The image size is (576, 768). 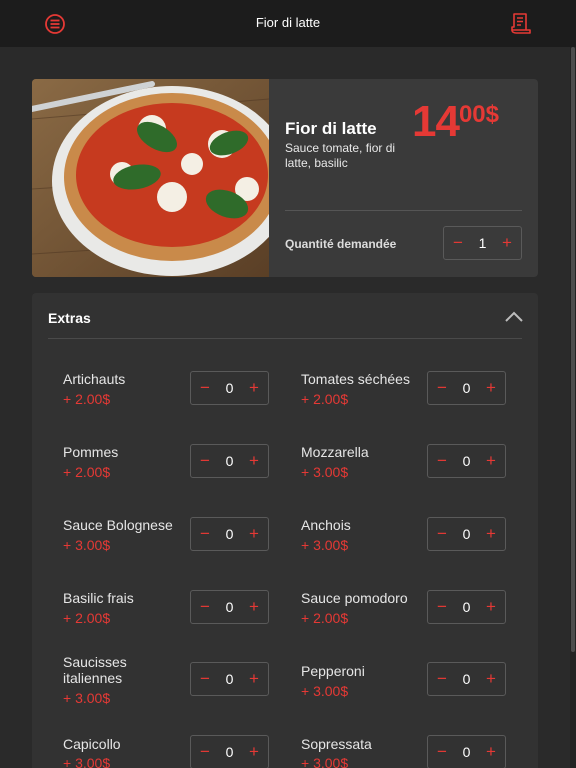 I want to click on top-bar: Fior di latte, so click(x=288, y=23).